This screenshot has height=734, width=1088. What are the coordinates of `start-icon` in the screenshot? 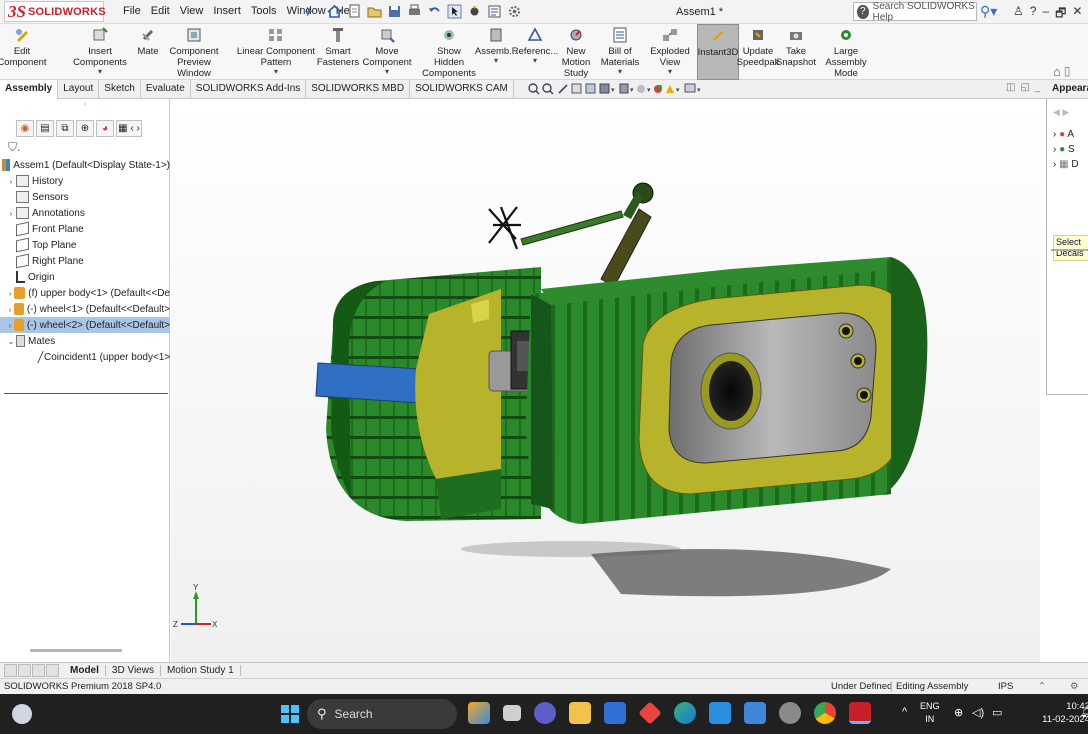 It's located at (290, 714).